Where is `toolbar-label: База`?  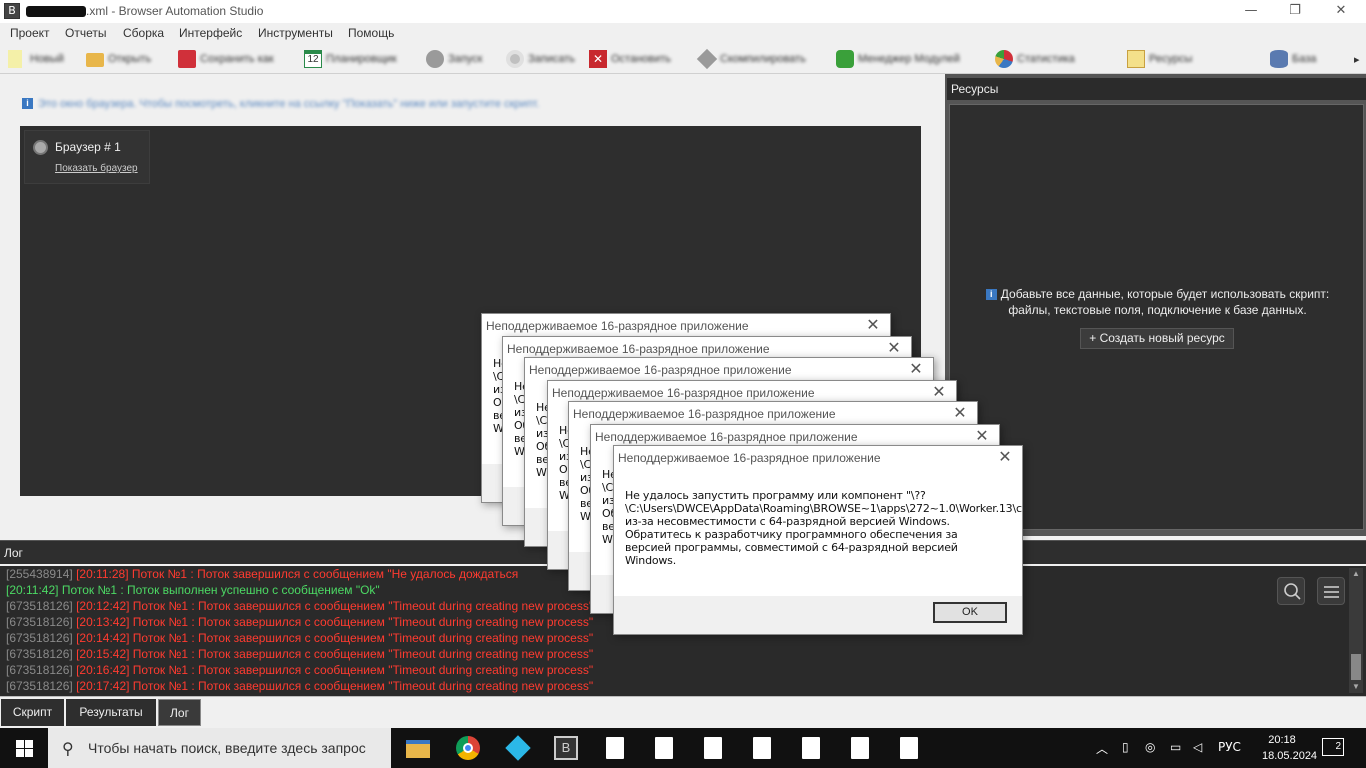 toolbar-label: База is located at coordinates (1304, 59).